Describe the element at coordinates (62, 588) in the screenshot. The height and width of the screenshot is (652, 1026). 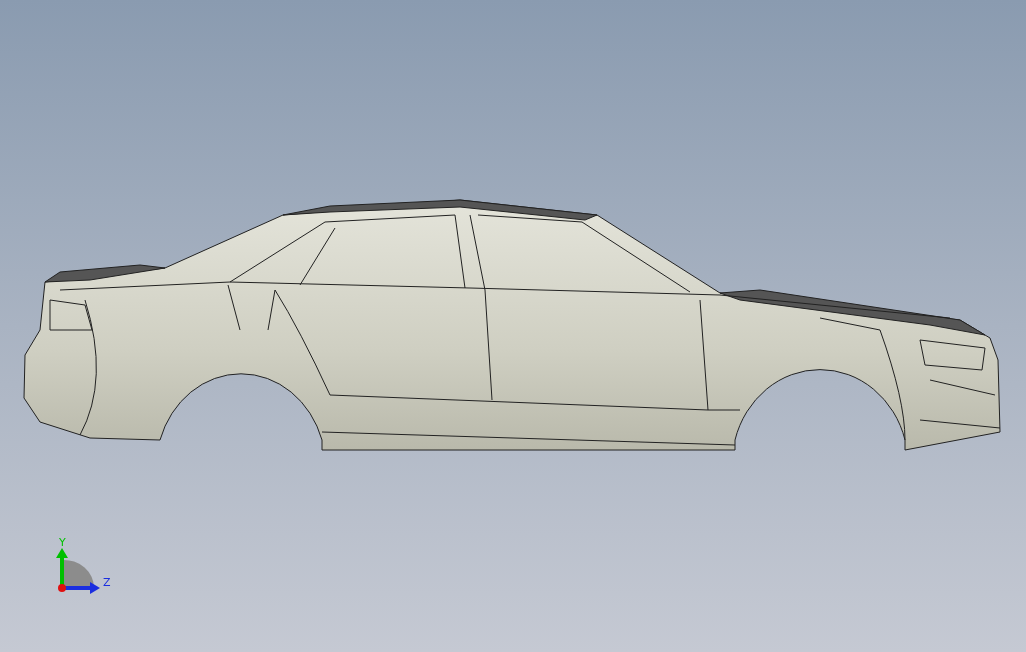
I see `origin-icon` at that location.